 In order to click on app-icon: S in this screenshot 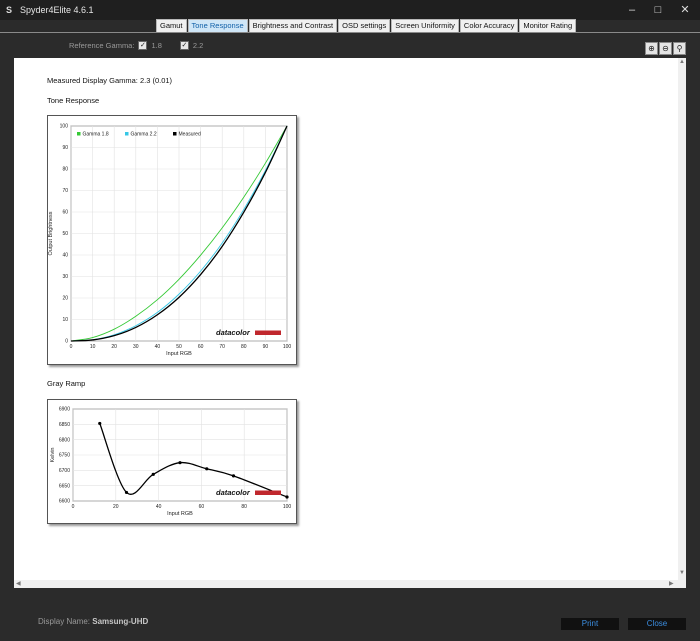, I will do `click(9, 10)`.